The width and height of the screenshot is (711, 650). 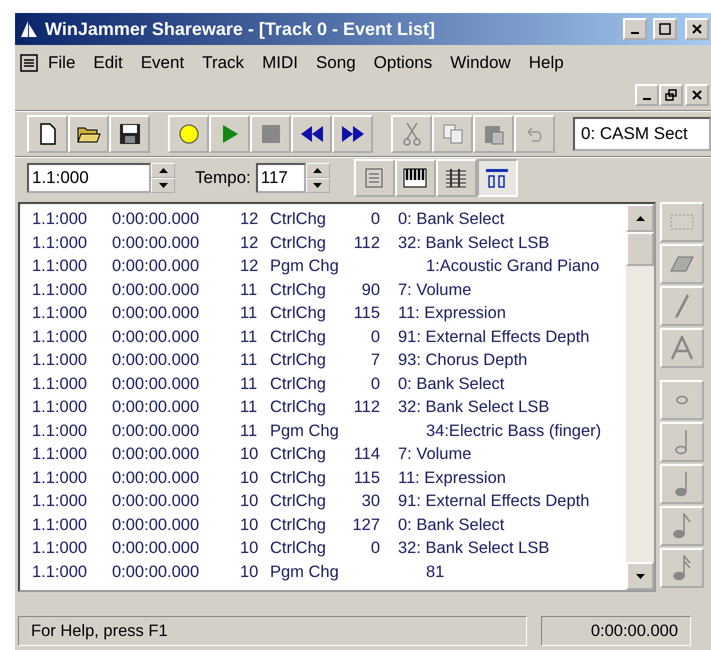 I want to click on menu-item: Song, so click(x=335, y=62).